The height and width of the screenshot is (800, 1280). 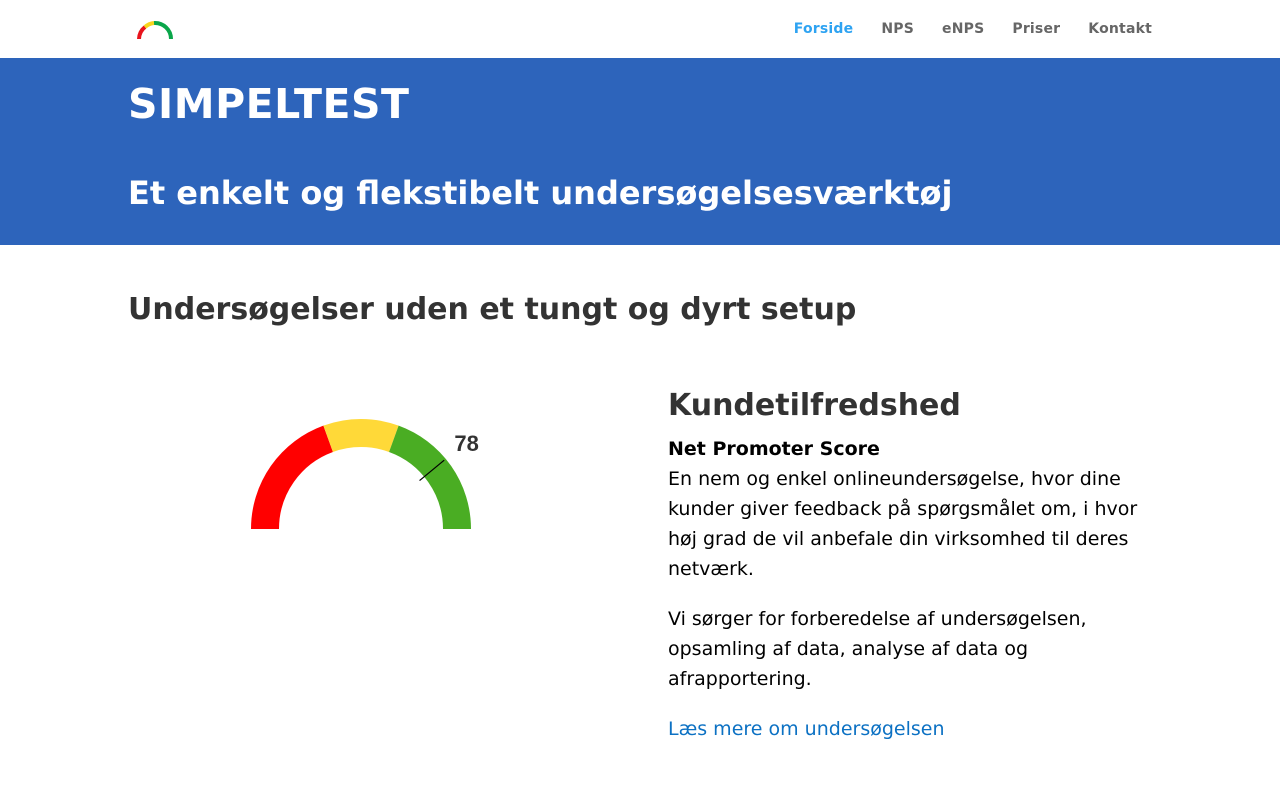 I want to click on nav-item-kontakt: Kontakt, so click(x=1120, y=29).